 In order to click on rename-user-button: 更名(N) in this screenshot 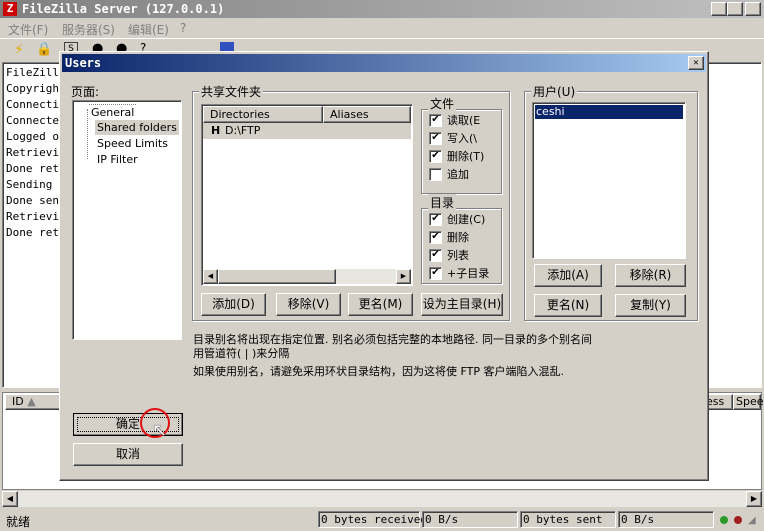, I will do `click(568, 305)`.